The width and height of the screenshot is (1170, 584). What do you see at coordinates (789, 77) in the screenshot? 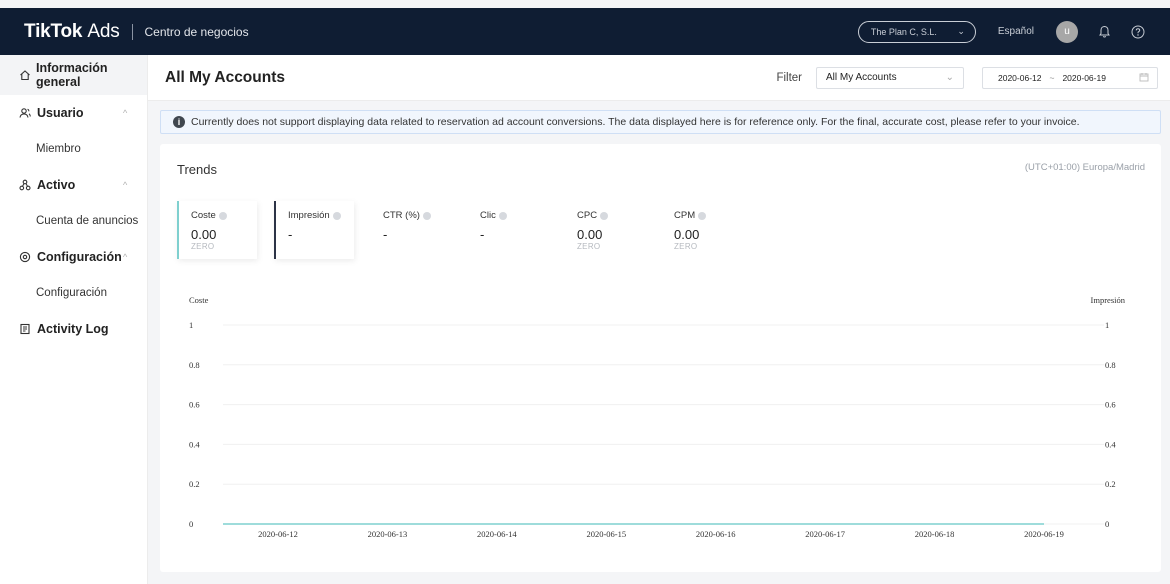
I see `filter-label: Filter` at bounding box center [789, 77].